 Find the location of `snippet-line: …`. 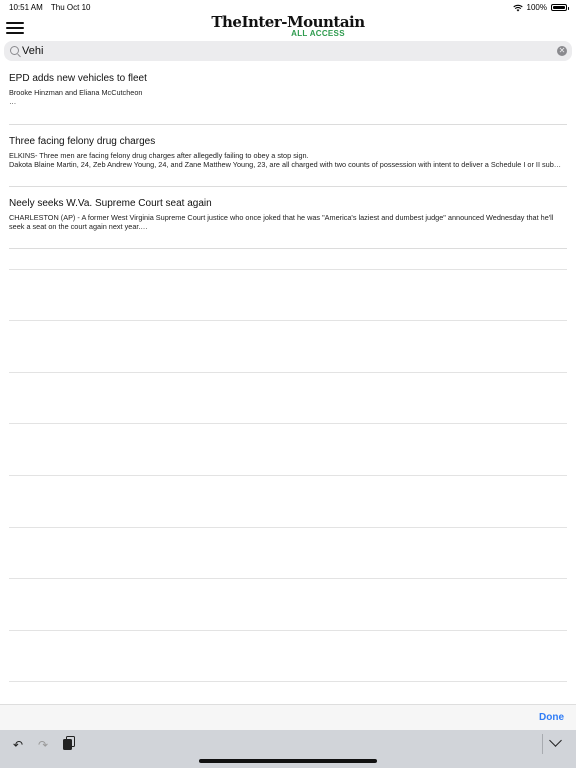

snippet-line: … is located at coordinates (13, 101).